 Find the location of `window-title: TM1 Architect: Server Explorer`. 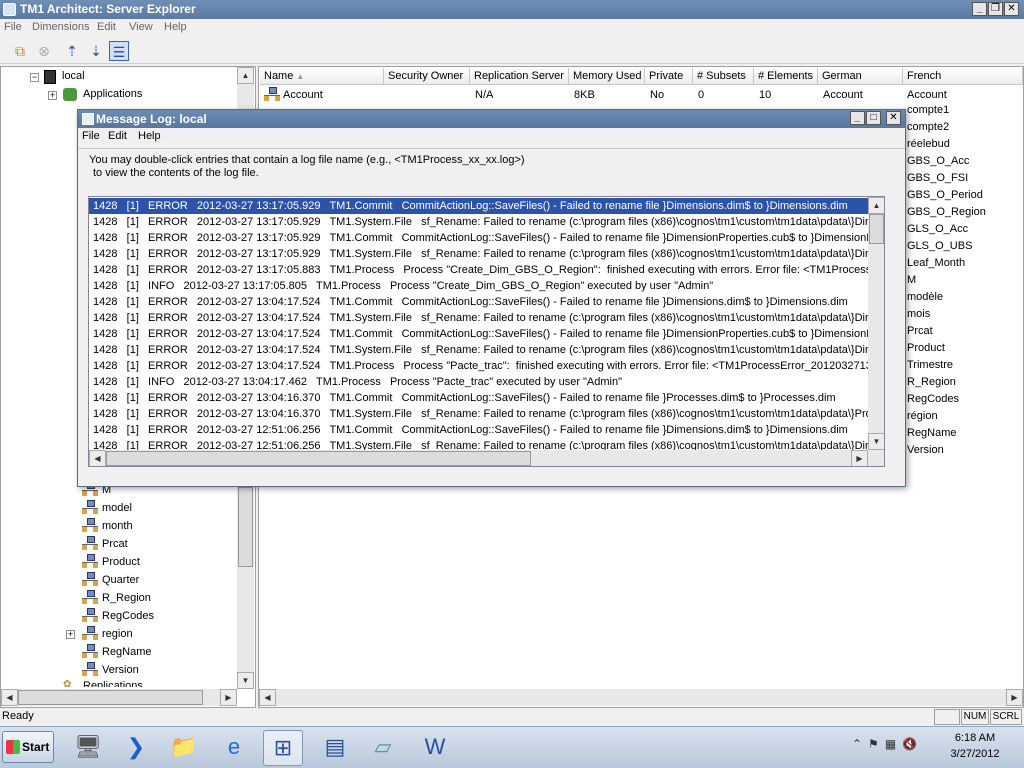

window-title: TM1 Architect: Server Explorer is located at coordinates (108, 9).